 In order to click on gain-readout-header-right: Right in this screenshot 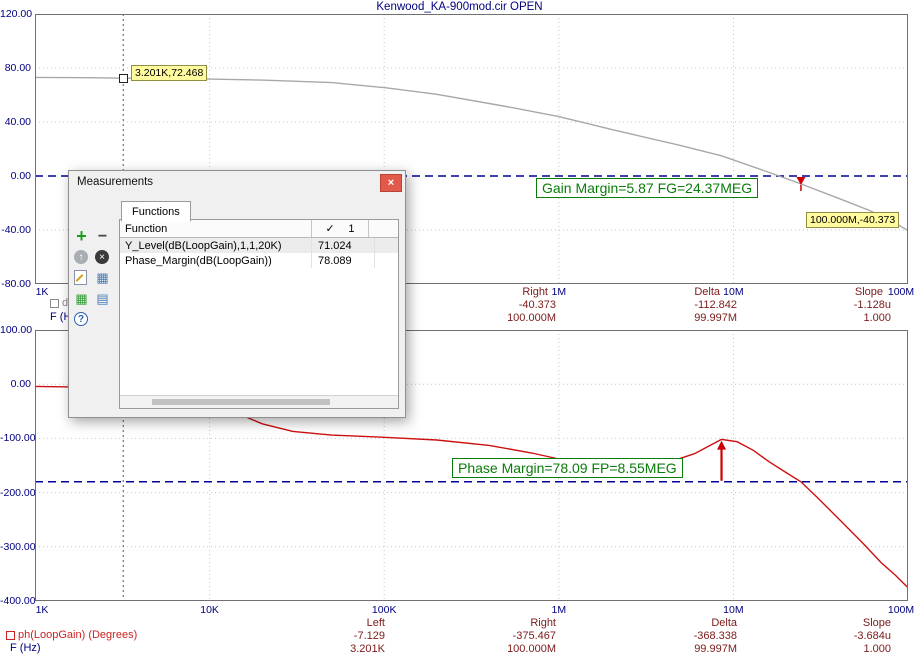, I will do `click(535, 292)`.